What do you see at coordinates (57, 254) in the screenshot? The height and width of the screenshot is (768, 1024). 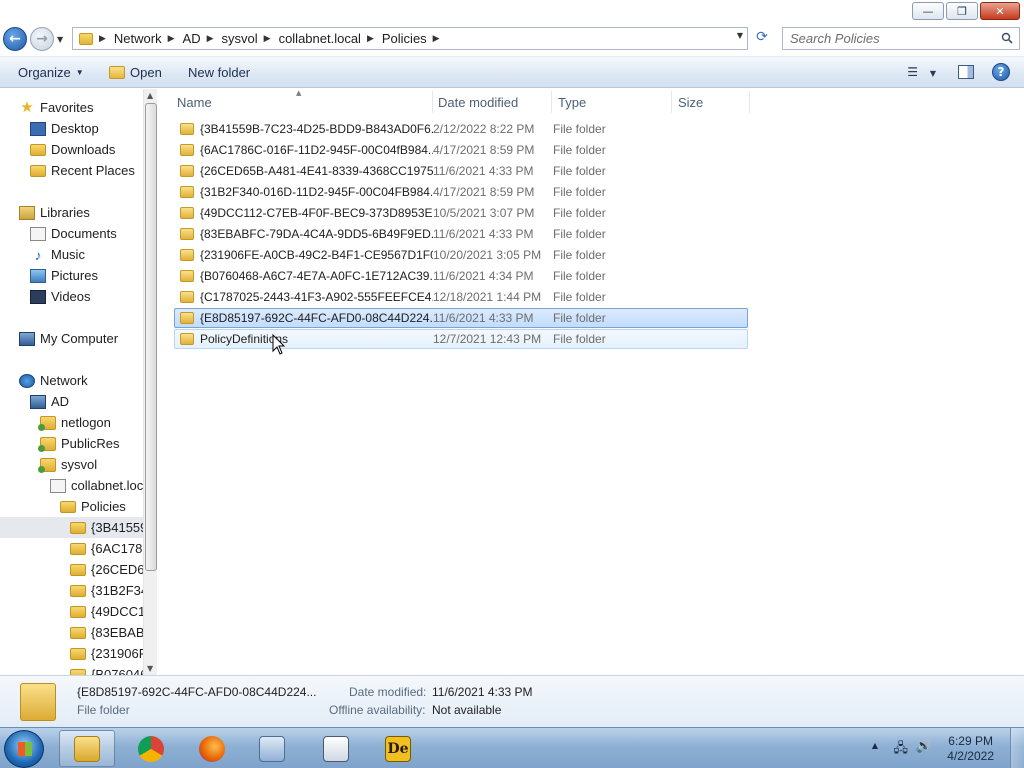 I see `nav-music: ♪ Music` at bounding box center [57, 254].